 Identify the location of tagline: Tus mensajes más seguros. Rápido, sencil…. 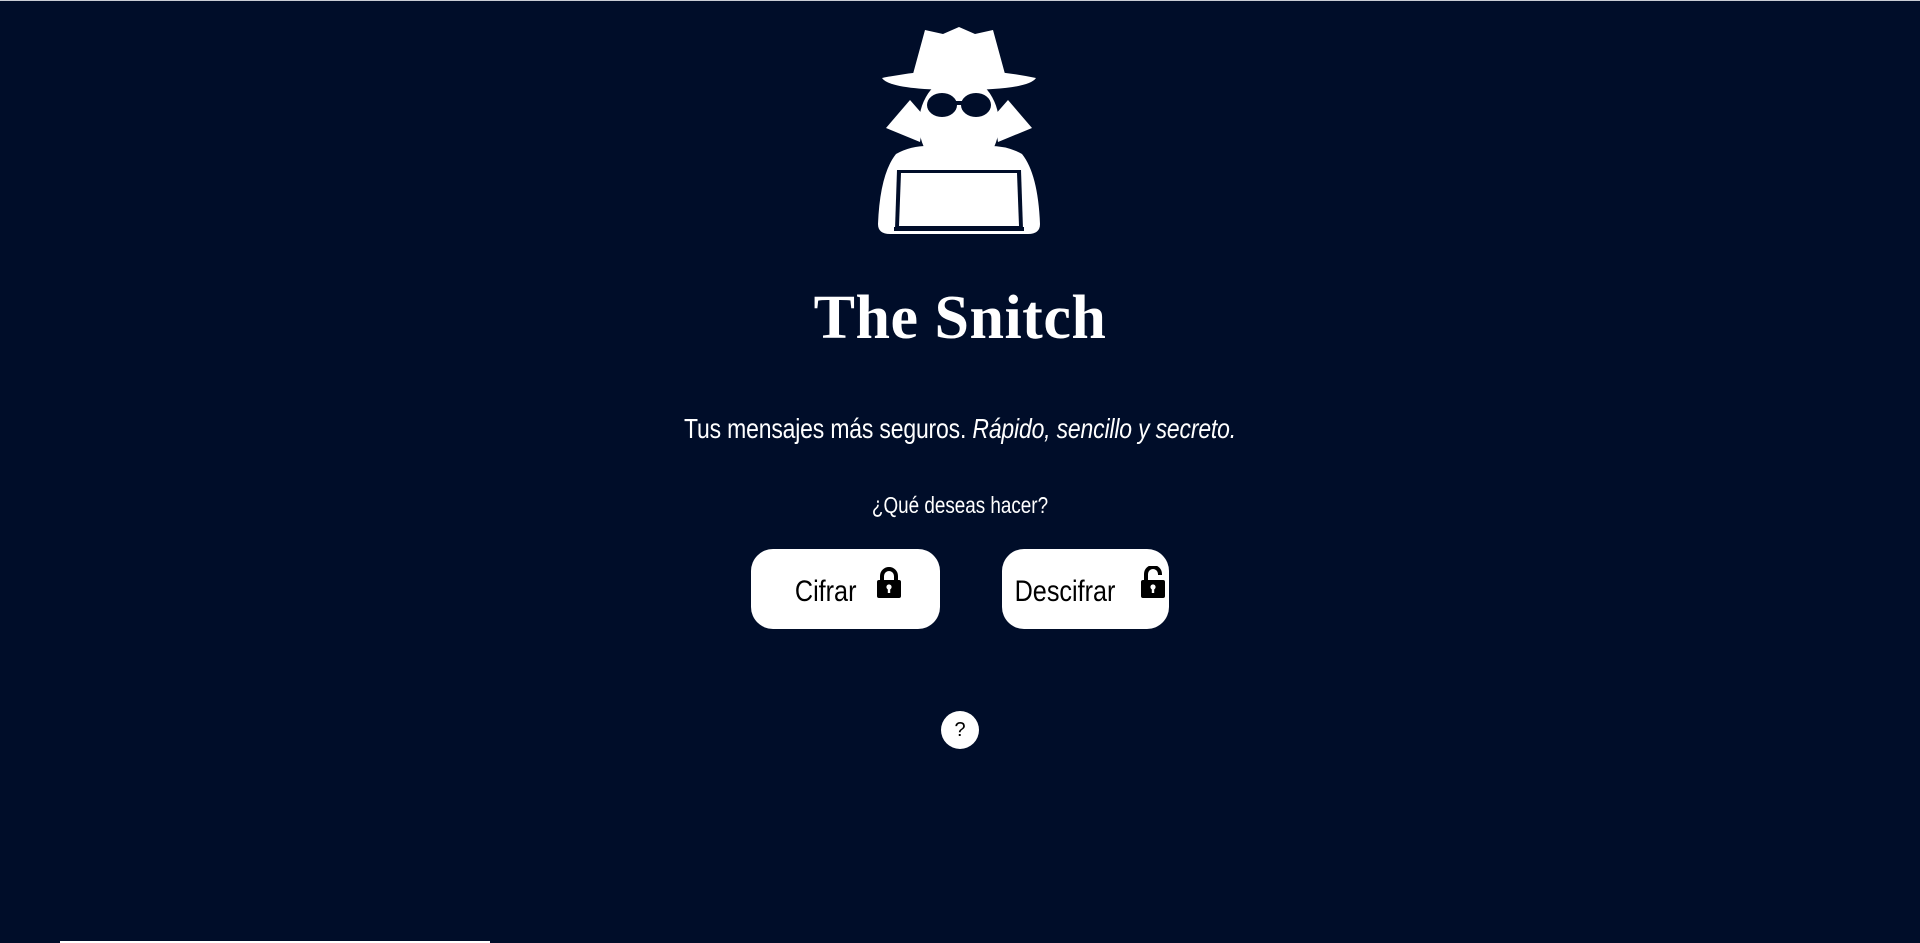
(960, 429).